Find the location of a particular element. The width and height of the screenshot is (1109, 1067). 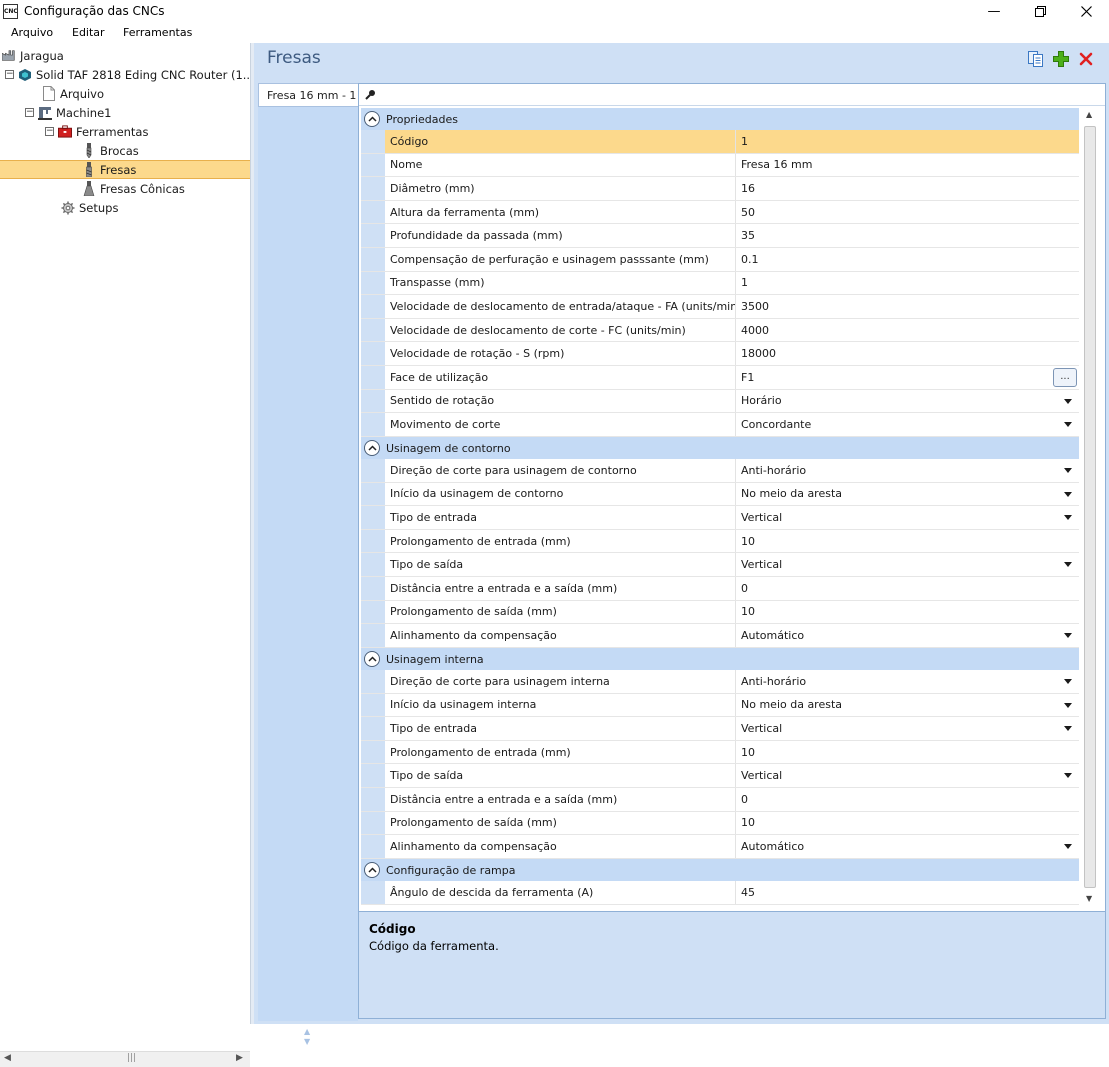

tree-item-jaragua: Jaragua is located at coordinates (125, 55).